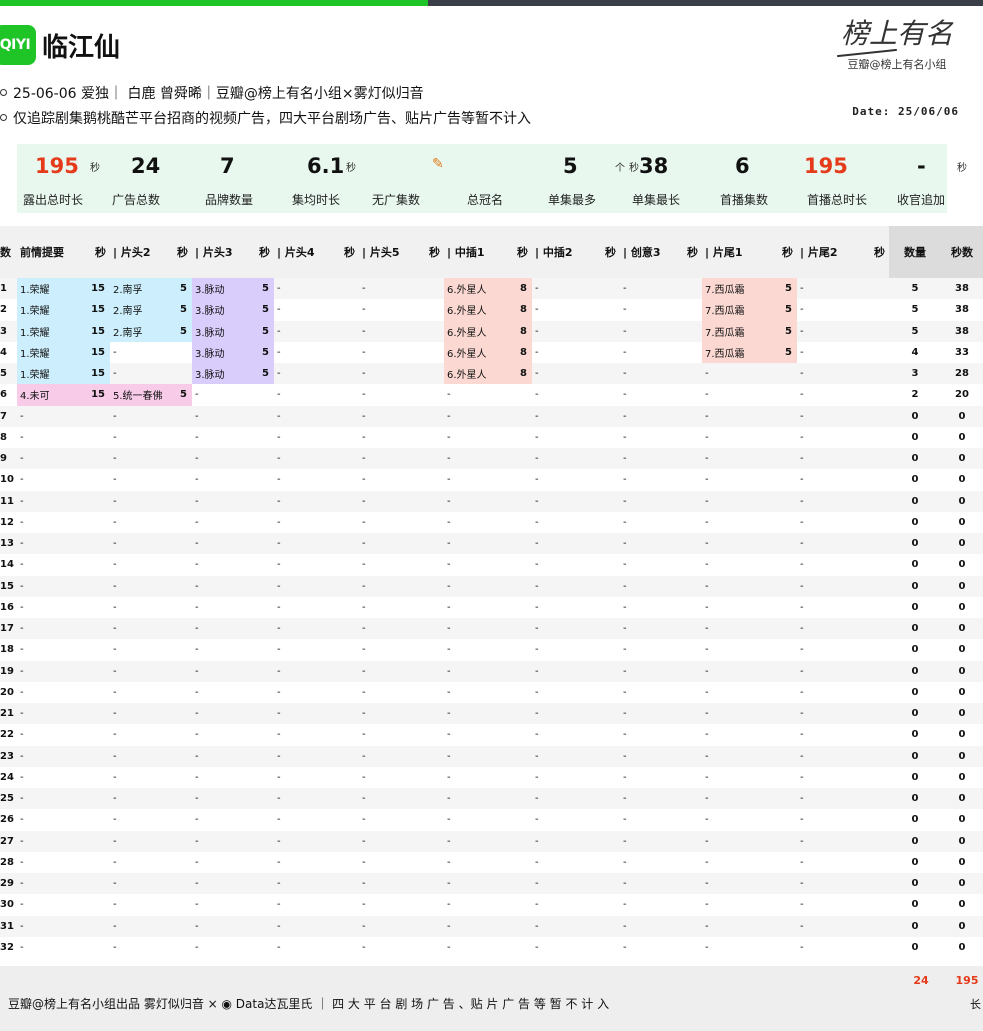  What do you see at coordinates (8, 735) in the screenshot?
I see `episode-number: 22` at bounding box center [8, 735].